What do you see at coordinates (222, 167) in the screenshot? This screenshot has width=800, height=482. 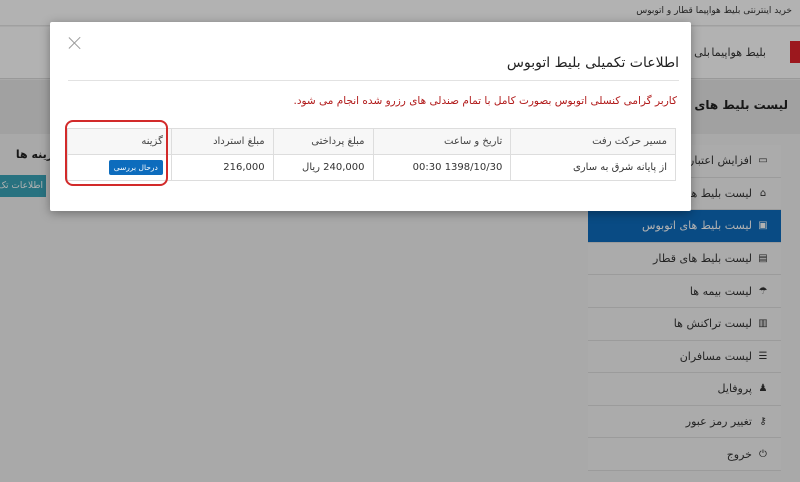 I see `cell-refund: 216,000` at bounding box center [222, 167].